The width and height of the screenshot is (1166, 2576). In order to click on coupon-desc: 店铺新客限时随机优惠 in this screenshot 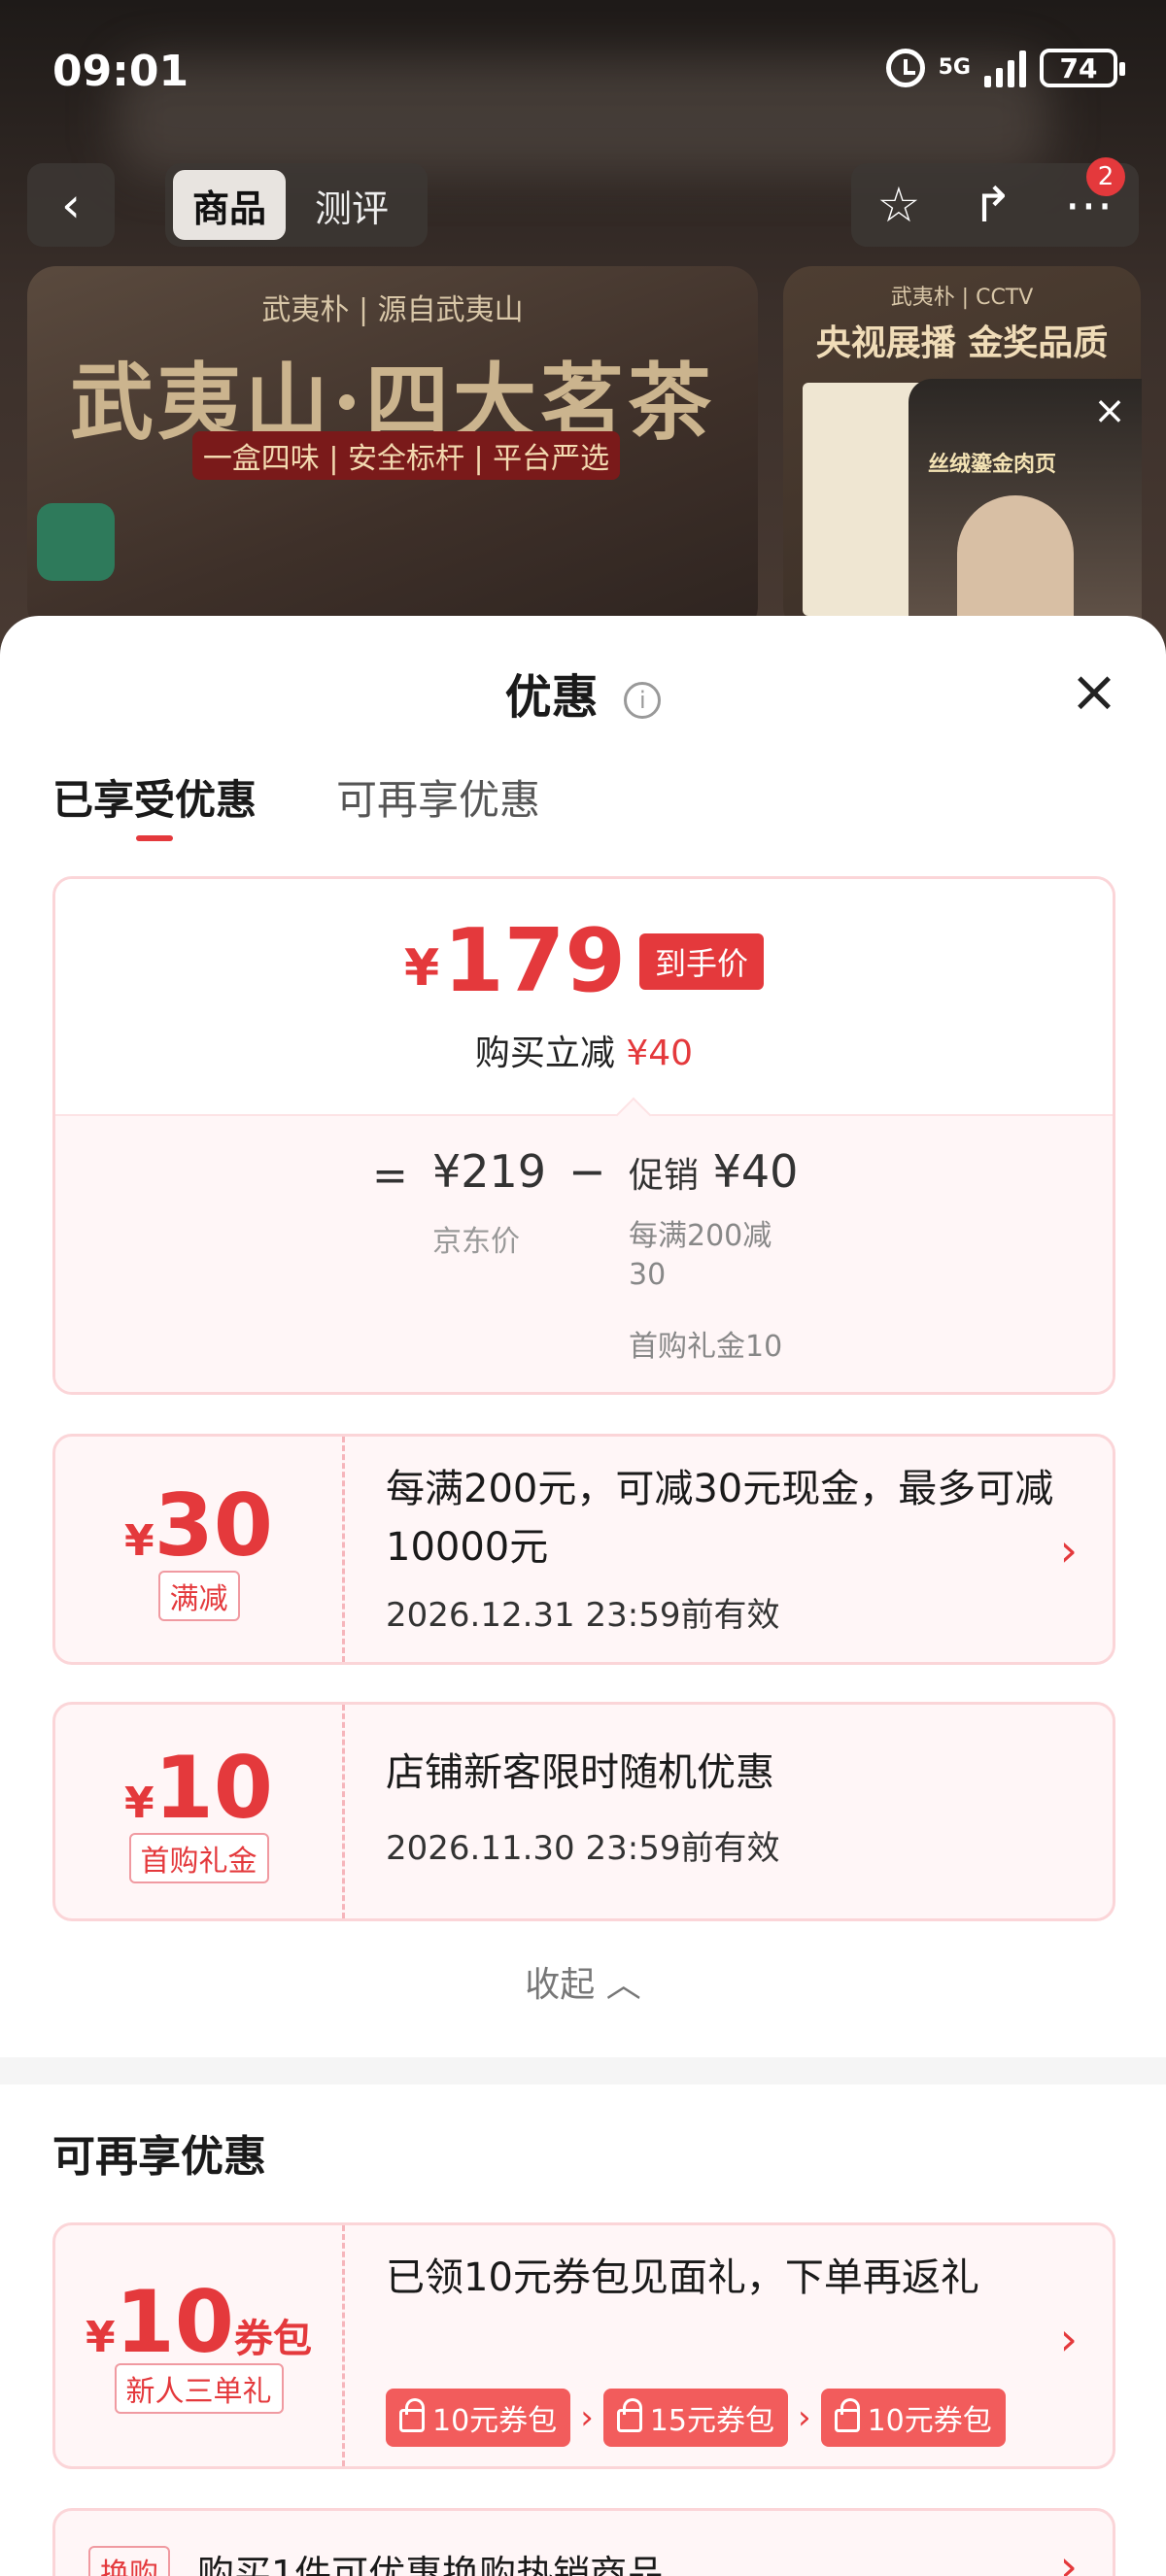, I will do `click(580, 1772)`.